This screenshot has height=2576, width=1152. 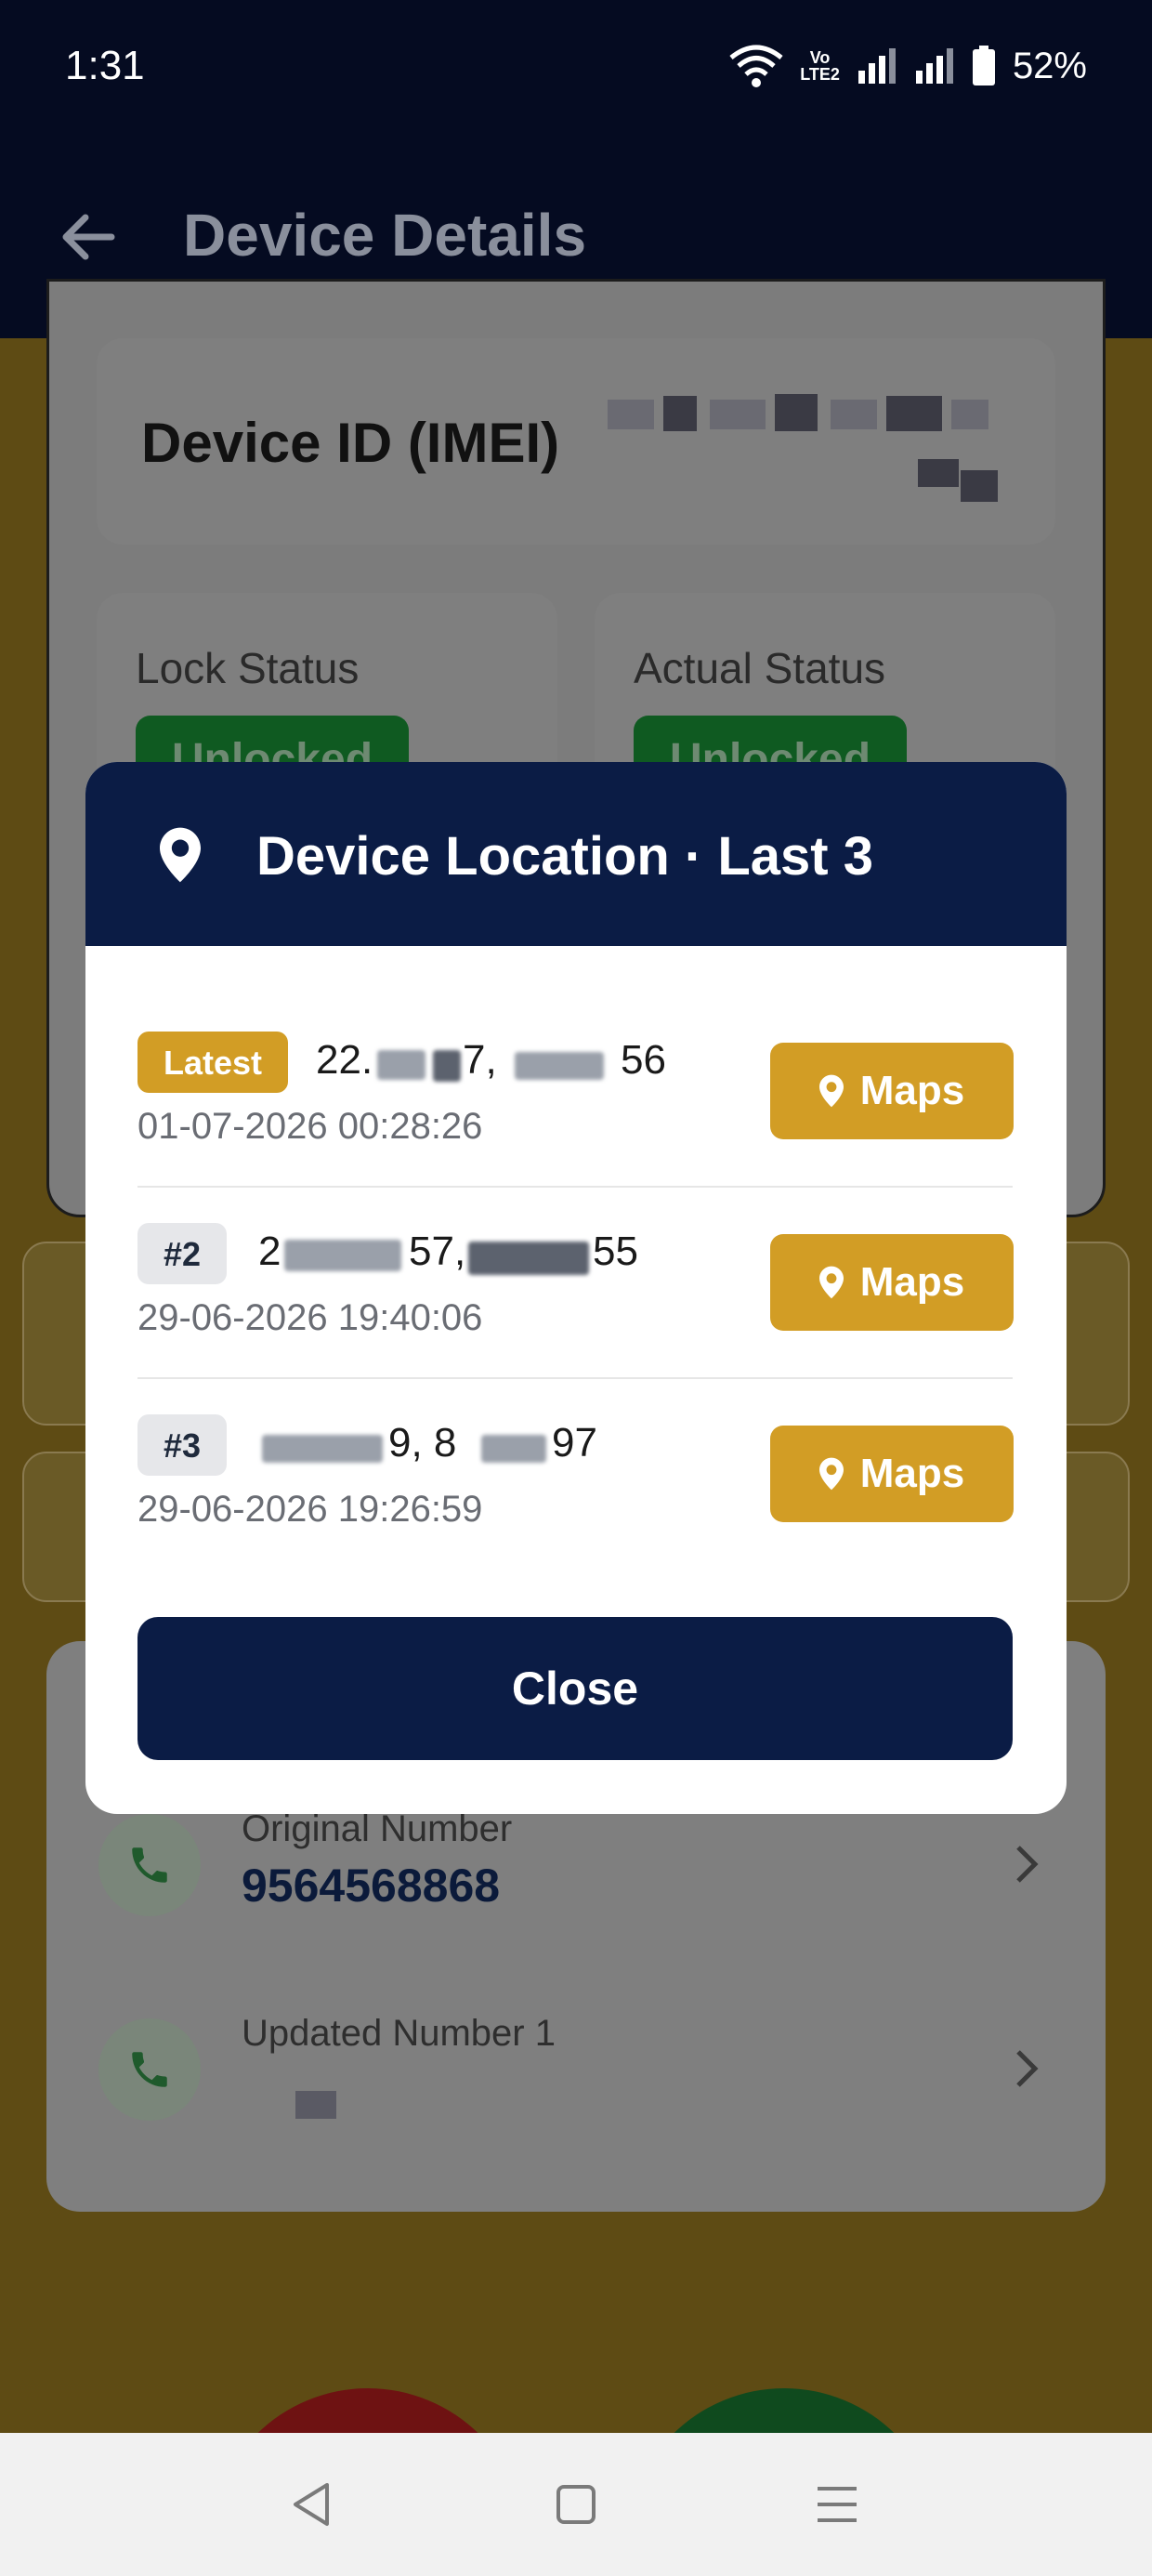 I want to click on battery-percentage: 52%, so click(x=1049, y=65).